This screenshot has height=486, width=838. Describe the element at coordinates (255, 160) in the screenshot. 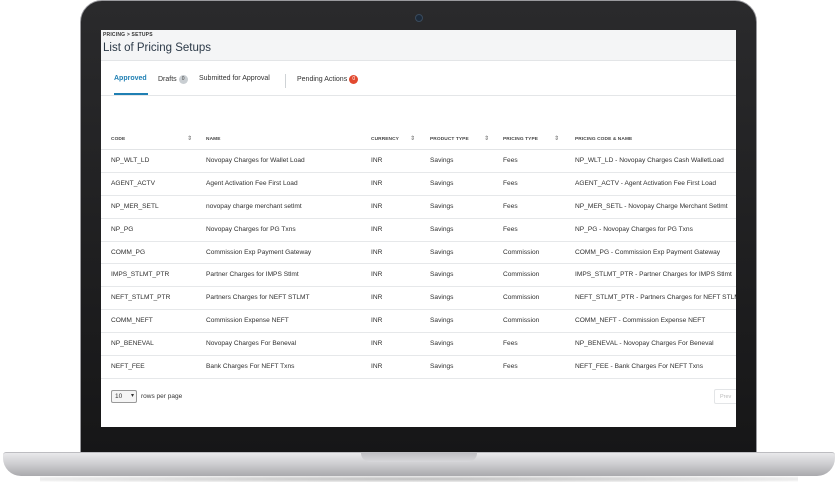

I see `cell-name: Novopay Charges for Wallet Load` at that location.